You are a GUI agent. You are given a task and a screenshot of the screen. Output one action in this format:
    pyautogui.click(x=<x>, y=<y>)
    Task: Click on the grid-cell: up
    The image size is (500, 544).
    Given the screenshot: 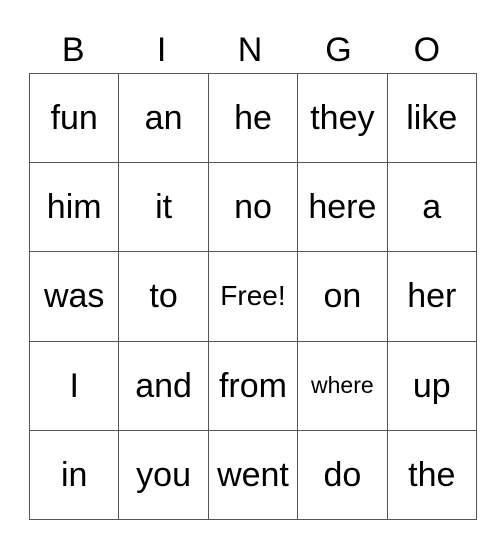 What is the action you would take?
    pyautogui.click(x=431, y=385)
    